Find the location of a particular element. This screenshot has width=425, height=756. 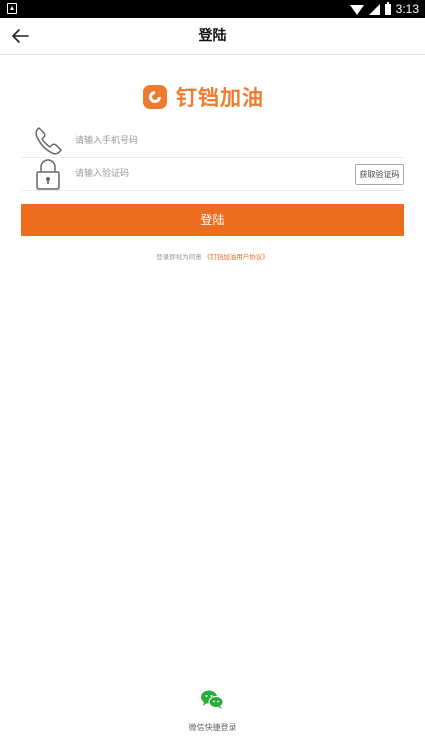

code-row: 获取验证码 is located at coordinates (212, 174).